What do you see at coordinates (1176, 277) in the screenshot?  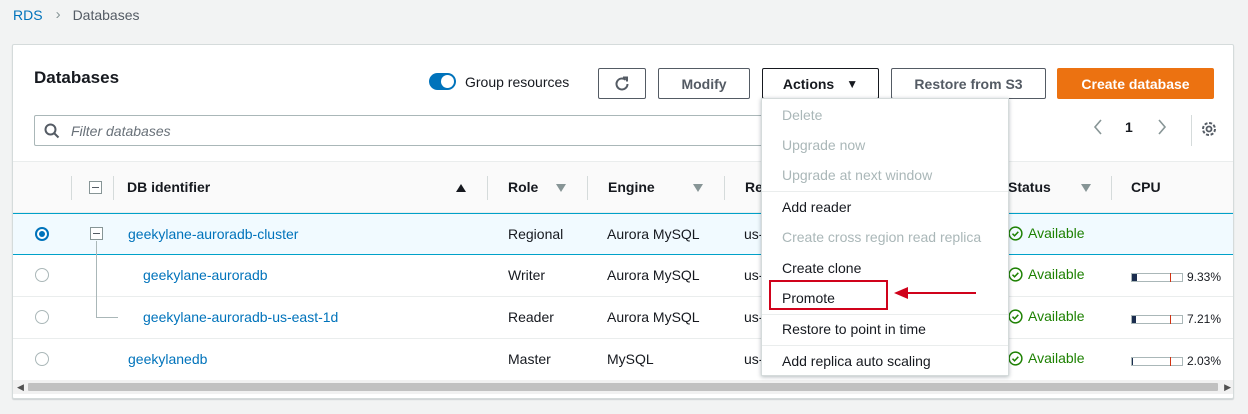 I see `cpu-meter: 9.33%` at bounding box center [1176, 277].